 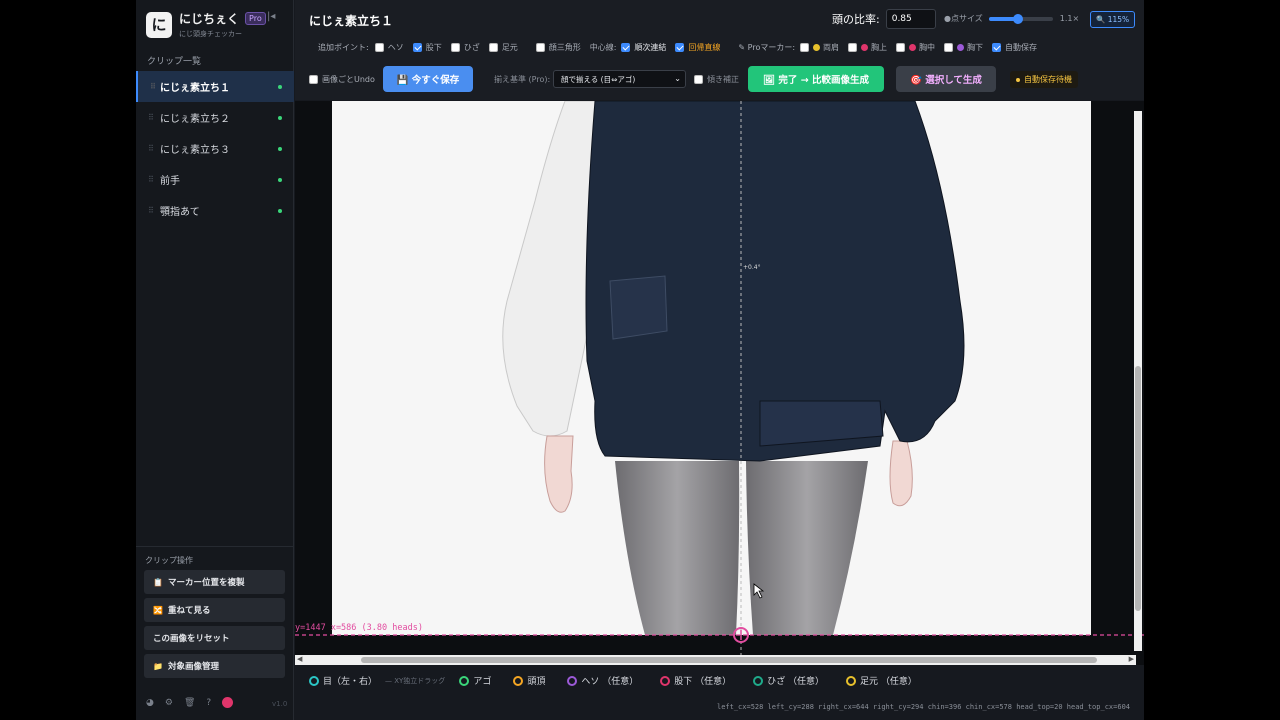 I want to click on checkbox-label: ヘソ, so click(x=395, y=47).